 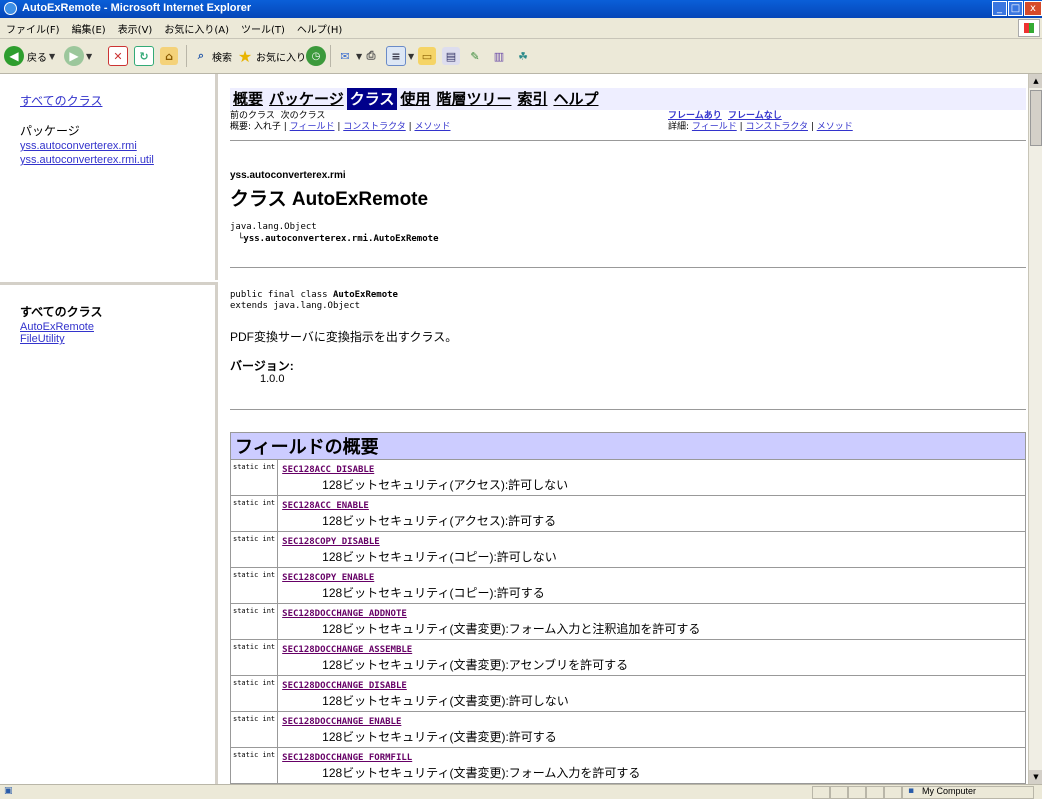 What do you see at coordinates (328, 578) in the screenshot?
I see `field-name-link: SEC128COPY_ENABLE` at bounding box center [328, 578].